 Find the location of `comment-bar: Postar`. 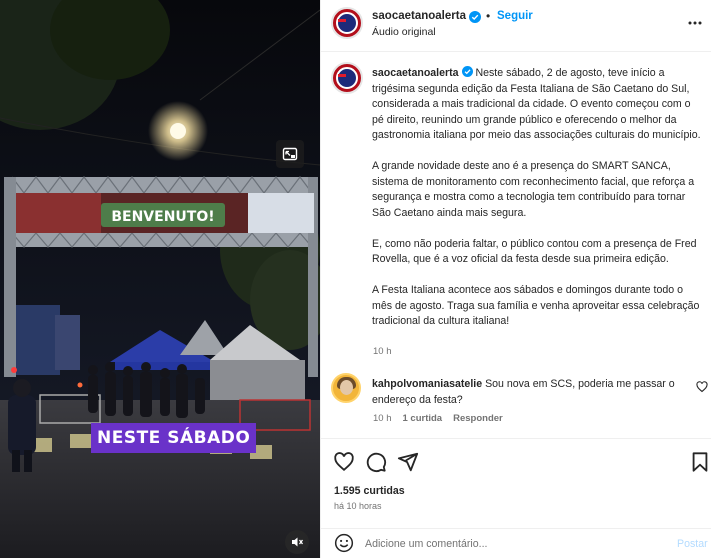

comment-bar: Postar is located at coordinates (516, 543).